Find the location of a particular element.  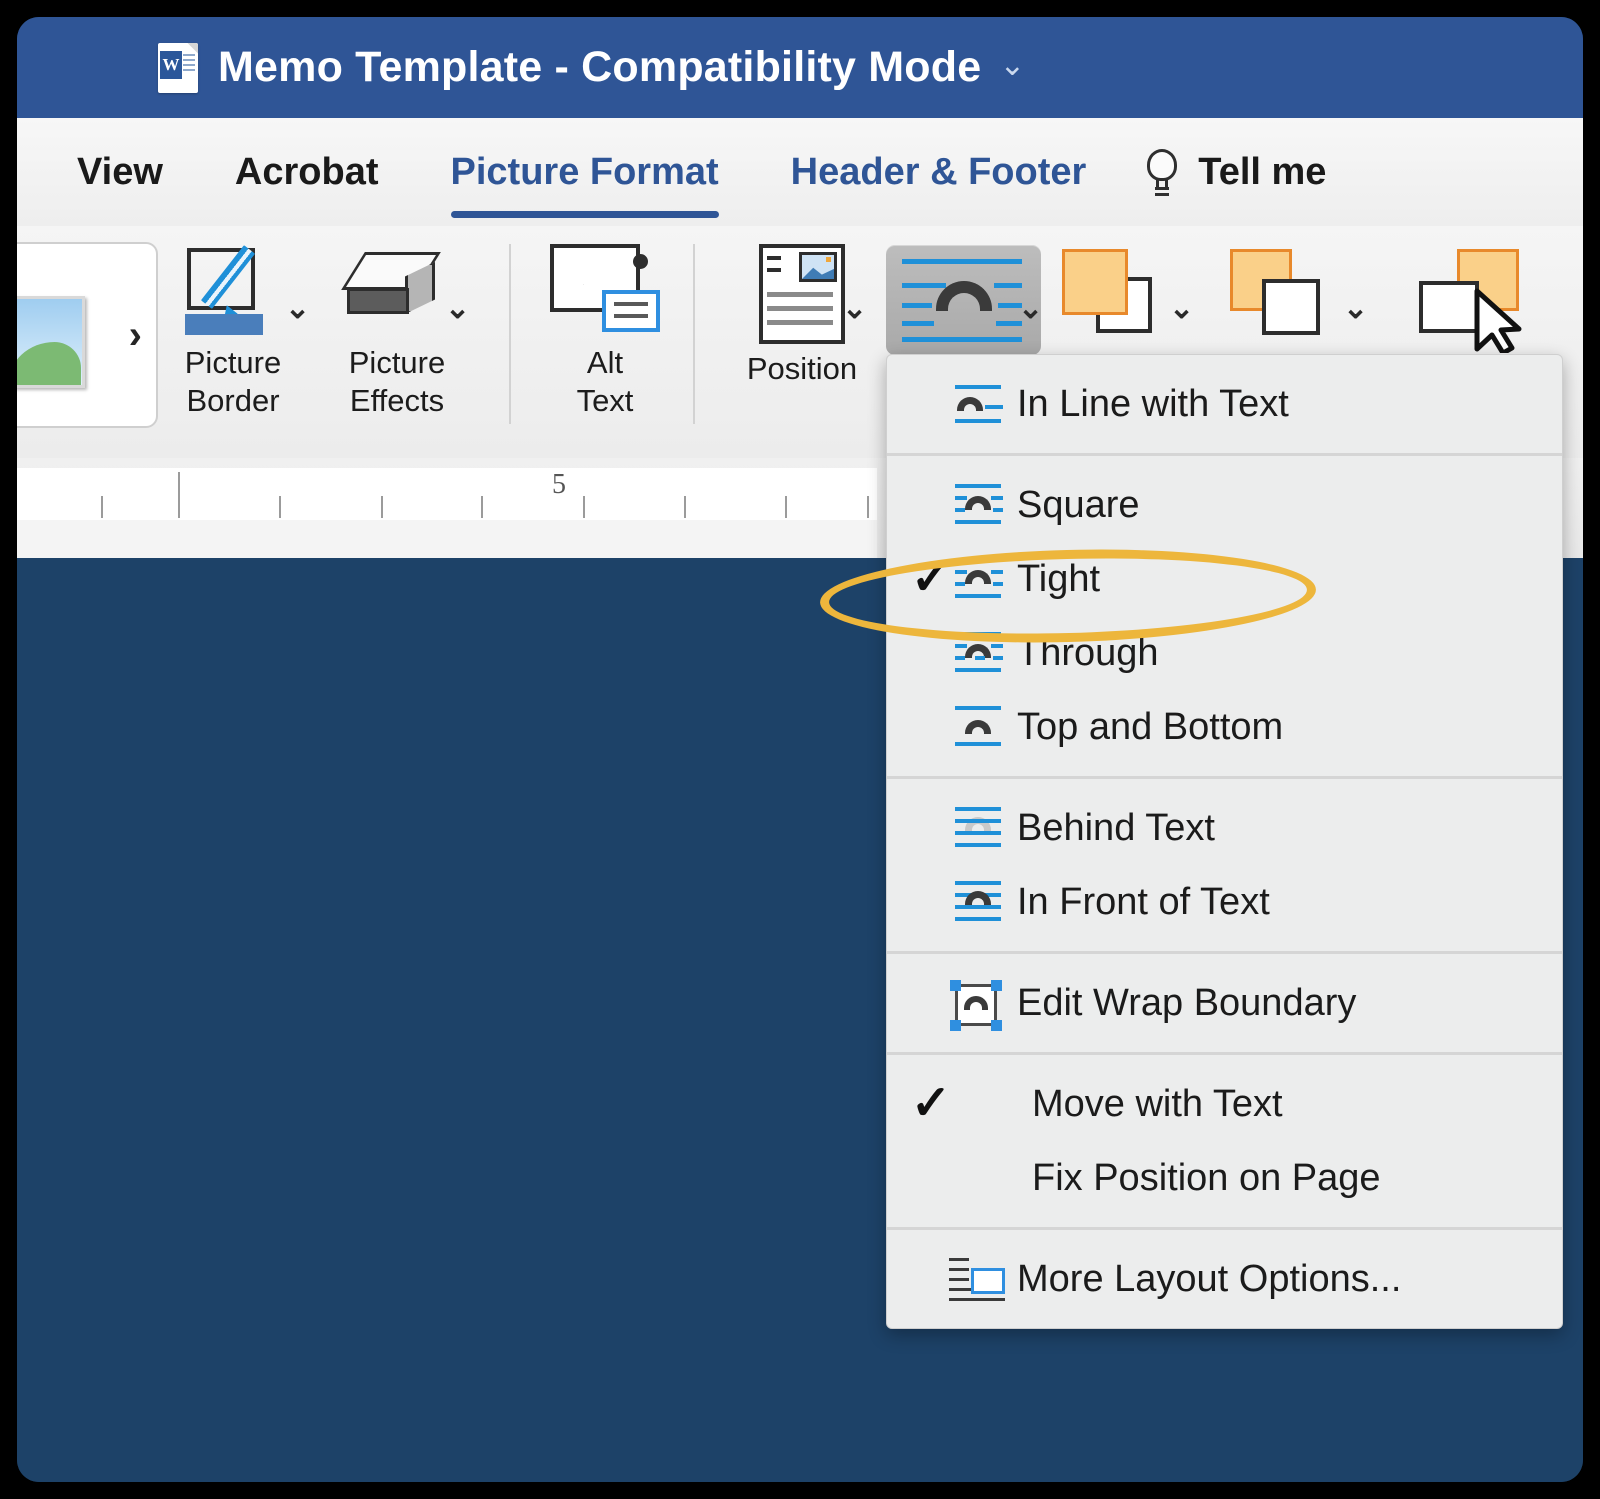

tab-acrobat-label: Acrobat is located at coordinates (306, 171).